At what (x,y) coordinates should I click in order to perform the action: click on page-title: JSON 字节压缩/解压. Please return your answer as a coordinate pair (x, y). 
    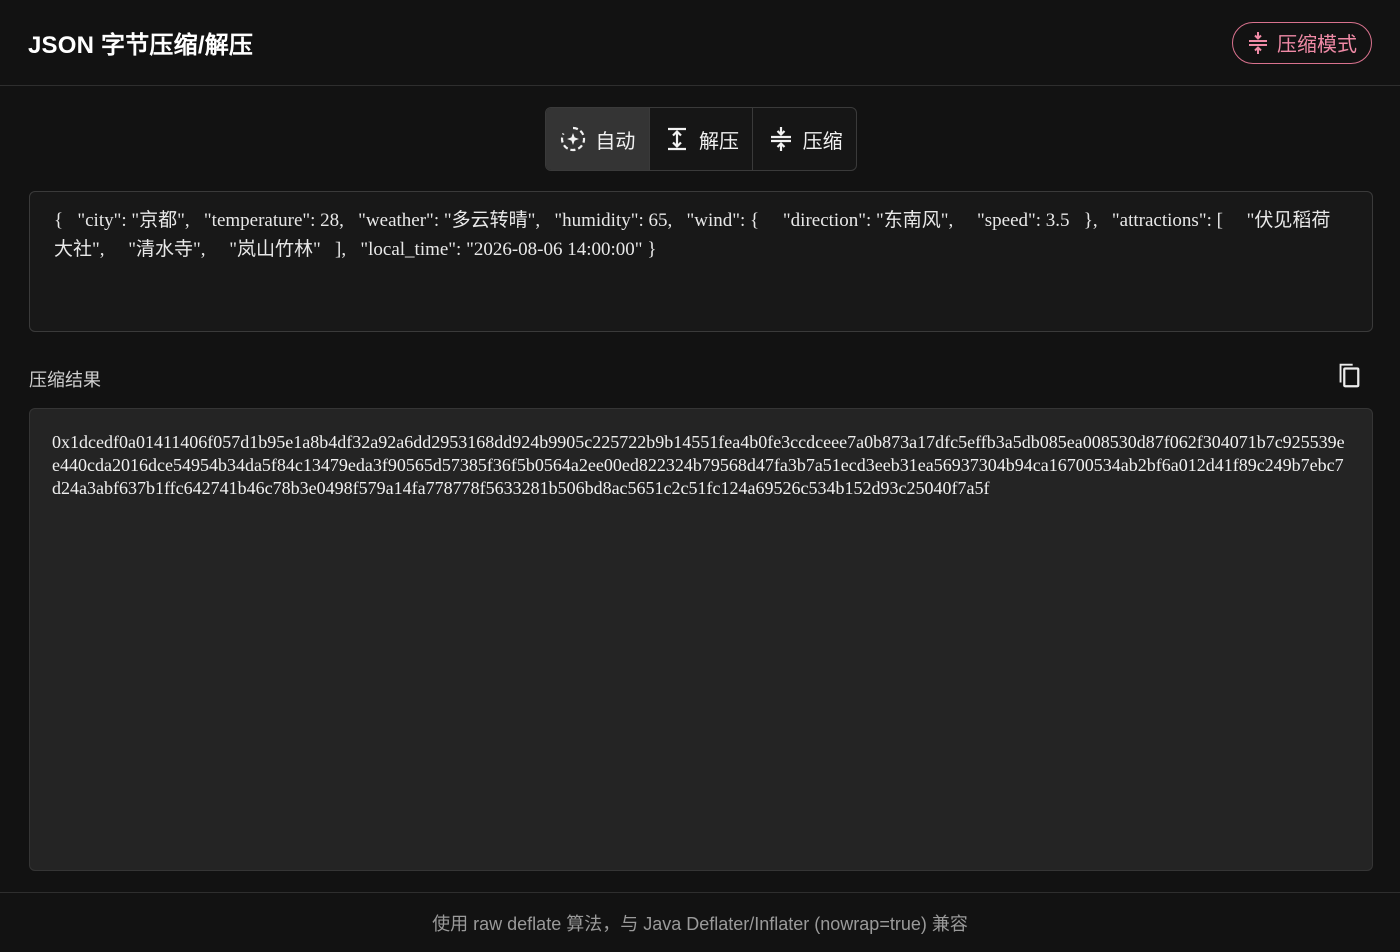
    Looking at the image, I should click on (141, 45).